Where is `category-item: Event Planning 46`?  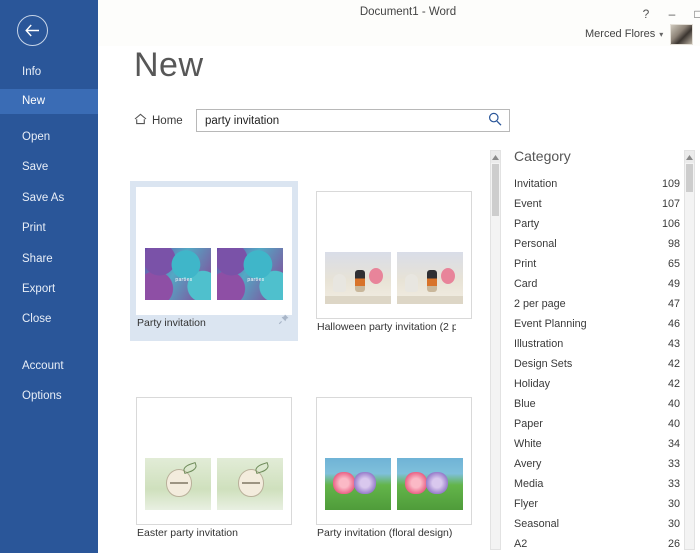 category-item: Event Planning 46 is located at coordinates (597, 328).